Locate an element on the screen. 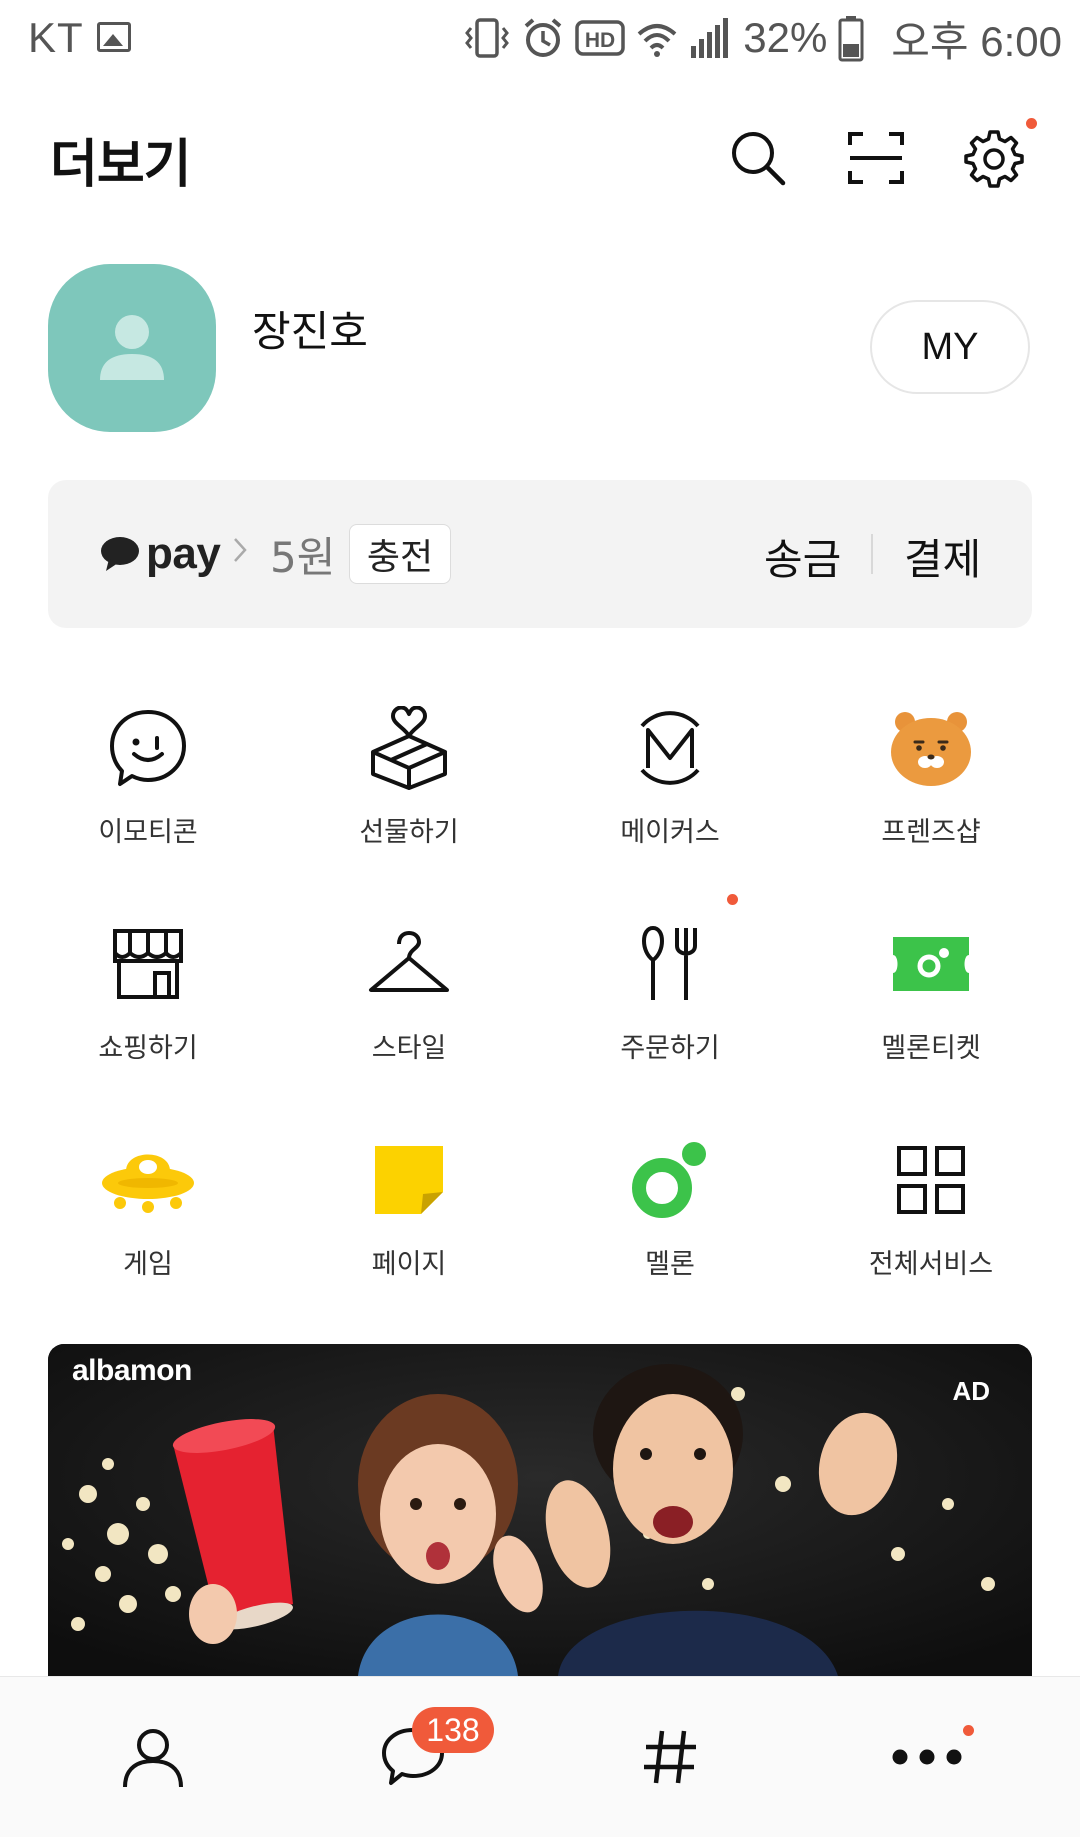  carrier-label: KT is located at coordinates (56, 37).